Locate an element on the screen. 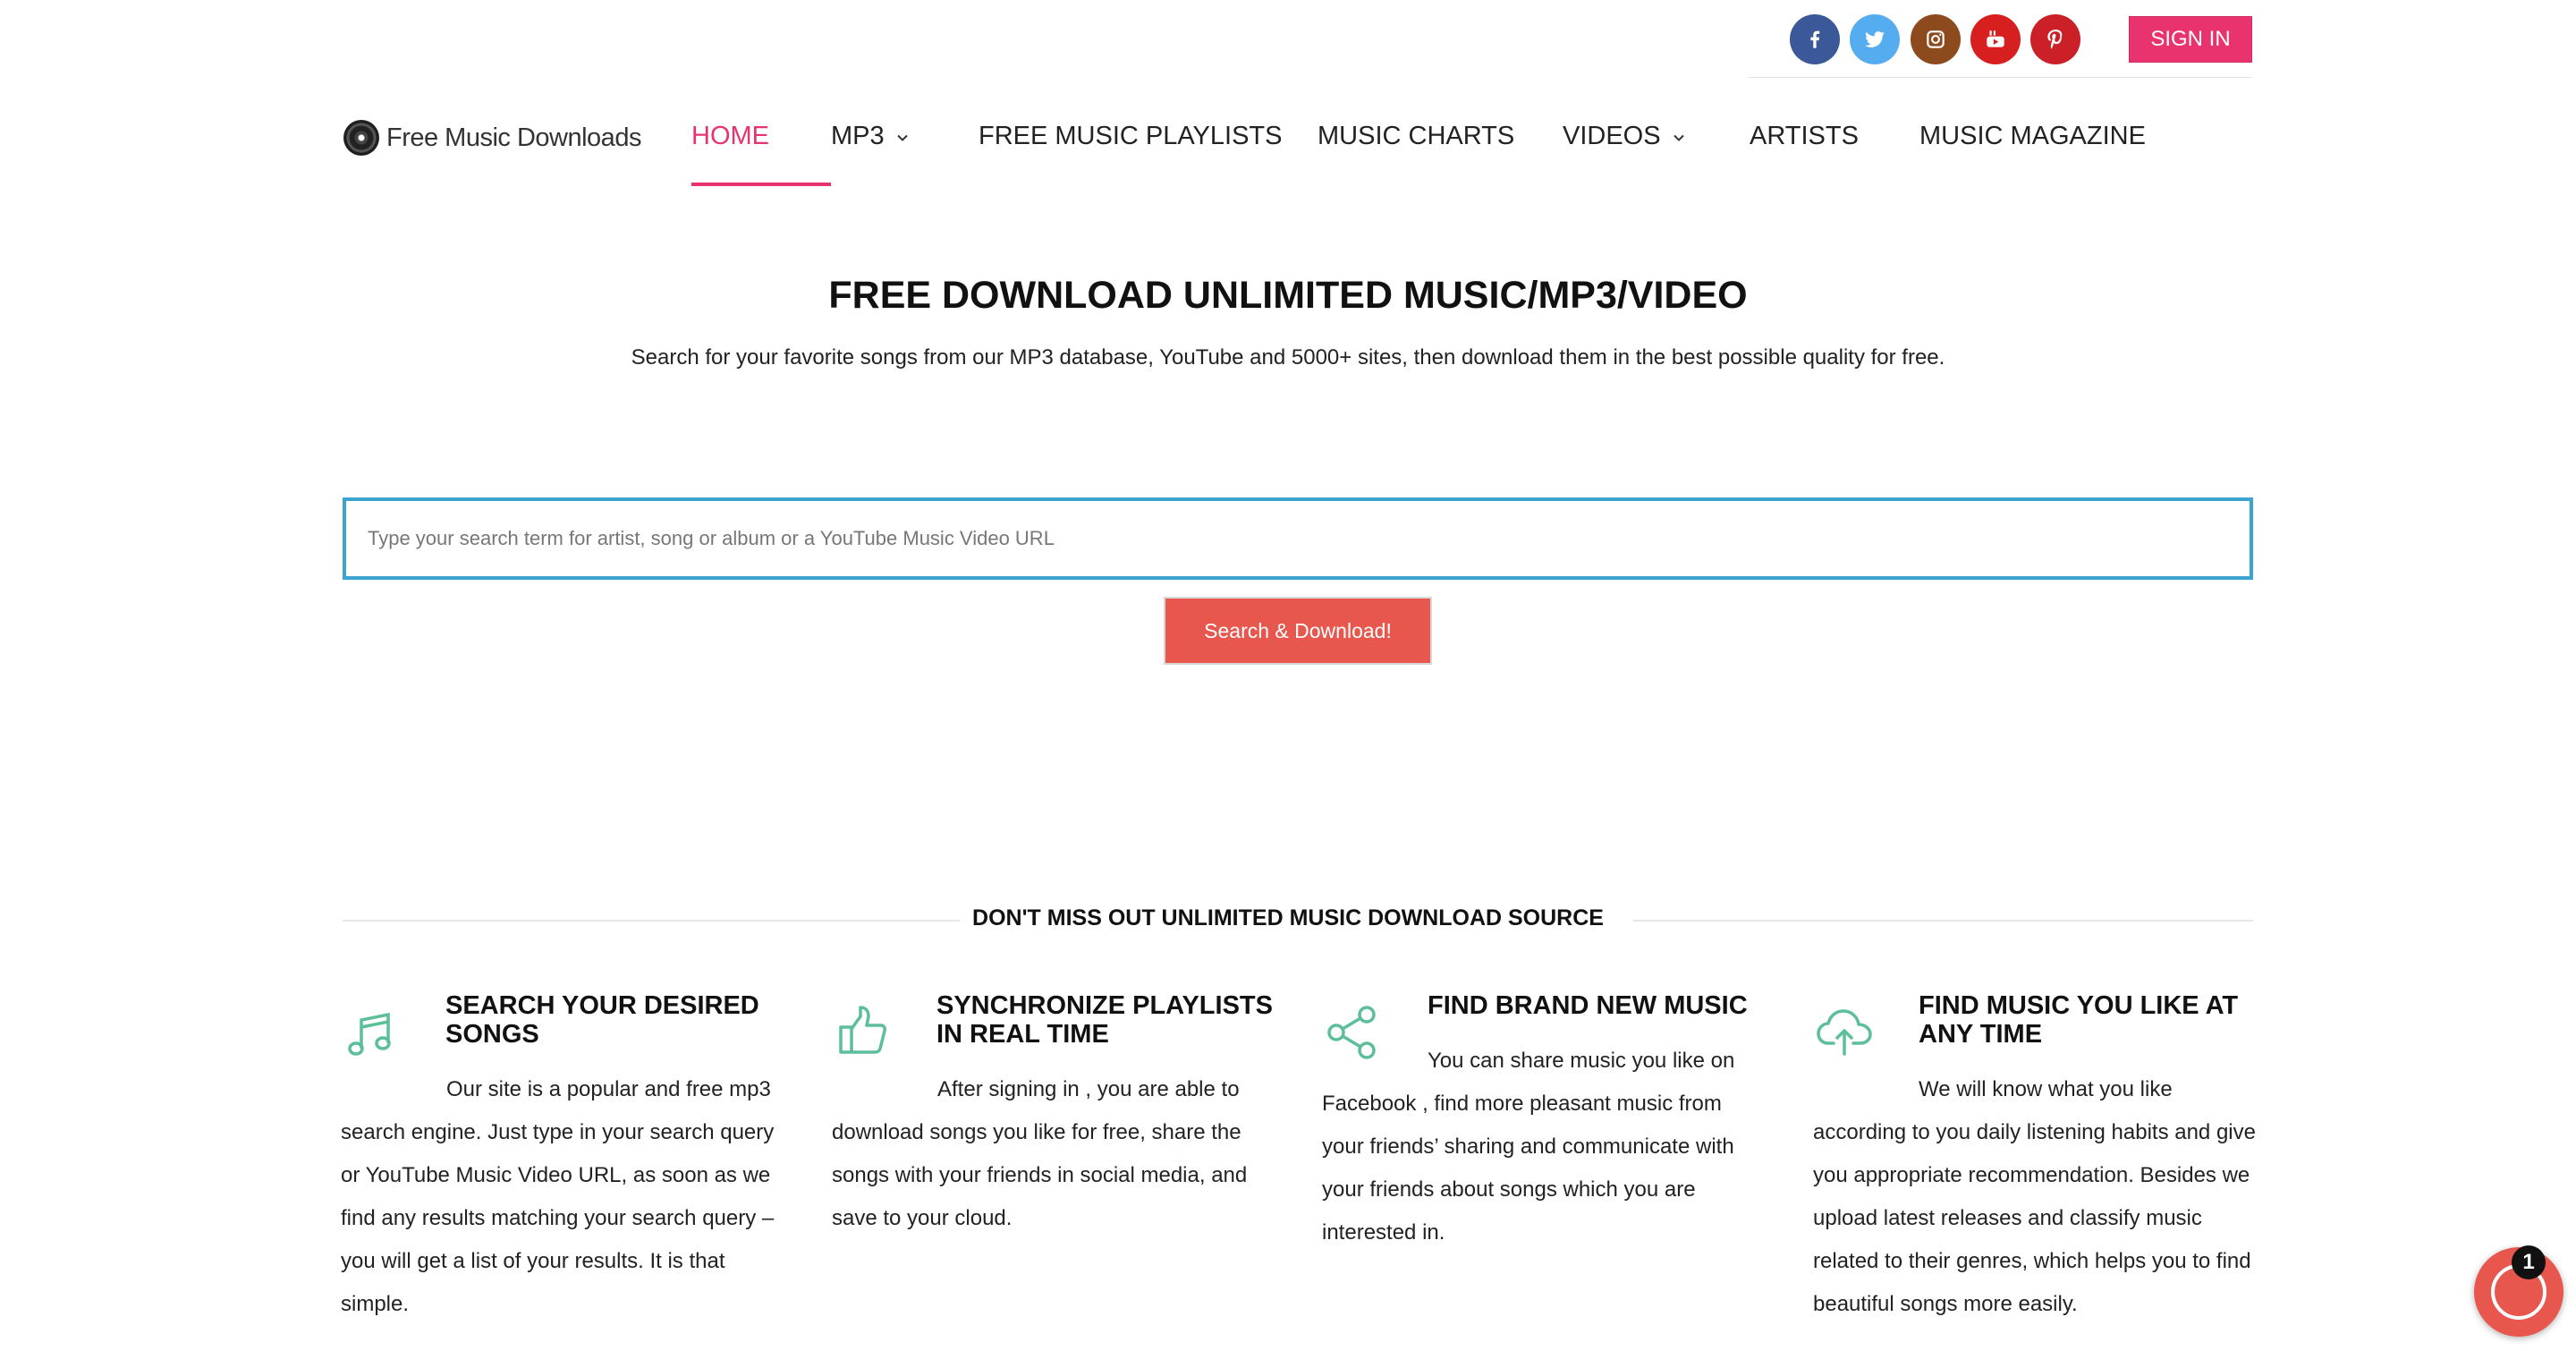  pinterest-link is located at coordinates (2055, 39).